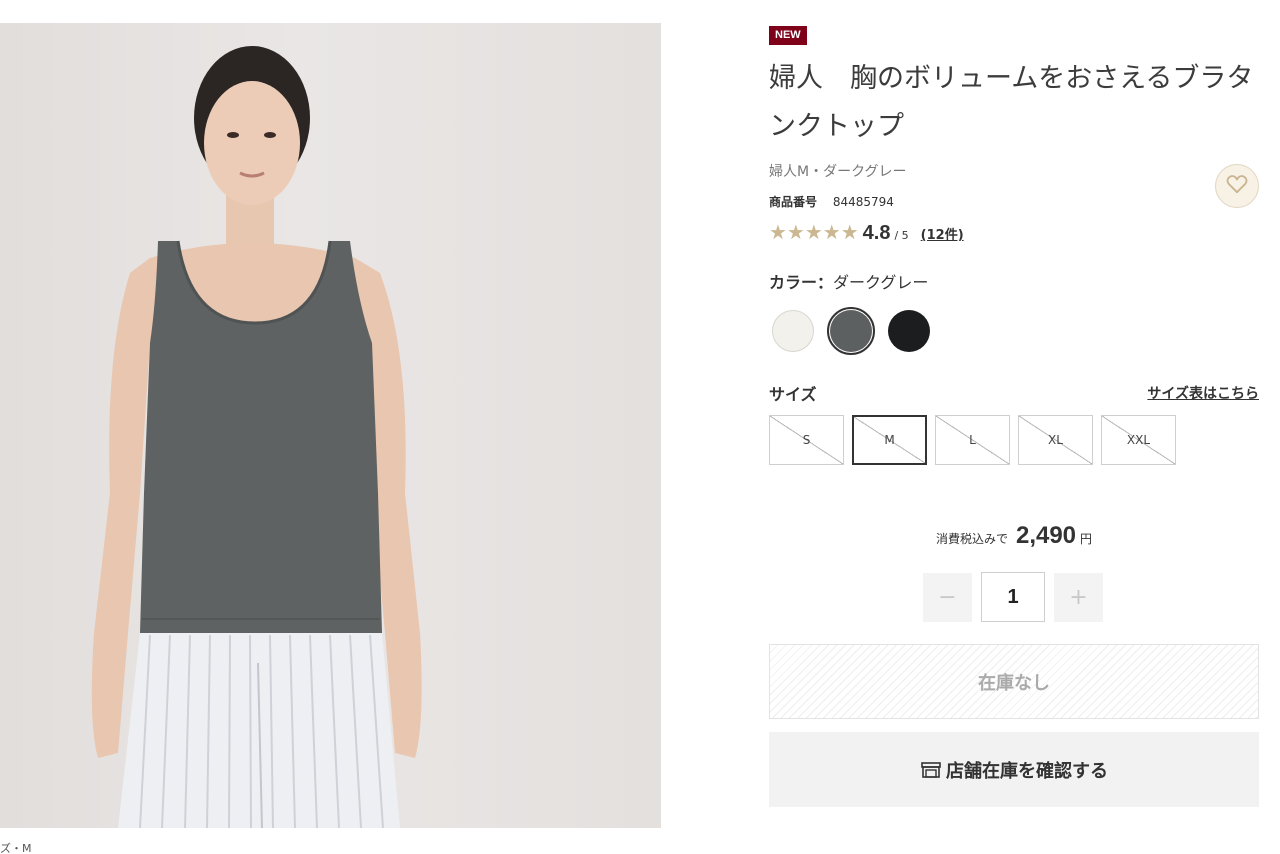 This screenshot has width=1280, height=854. I want to click on size-option-xl: XL, so click(1055, 440).